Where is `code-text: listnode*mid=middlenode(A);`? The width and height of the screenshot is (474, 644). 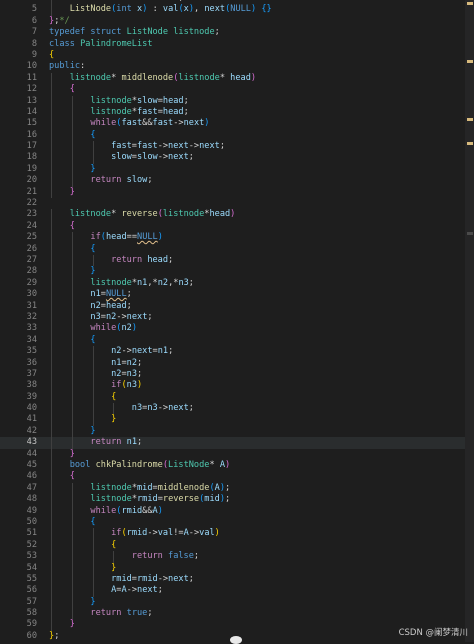 code-text: listnode*mid=middlenode(A); is located at coordinates (139, 488).